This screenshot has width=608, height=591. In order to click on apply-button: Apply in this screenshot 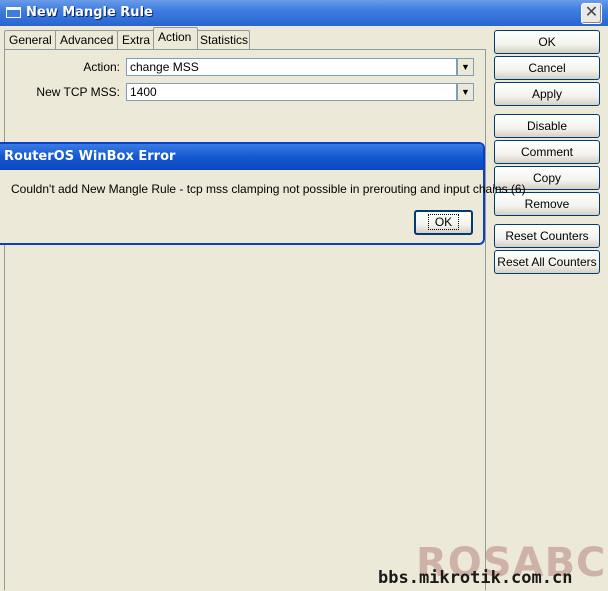, I will do `click(547, 94)`.